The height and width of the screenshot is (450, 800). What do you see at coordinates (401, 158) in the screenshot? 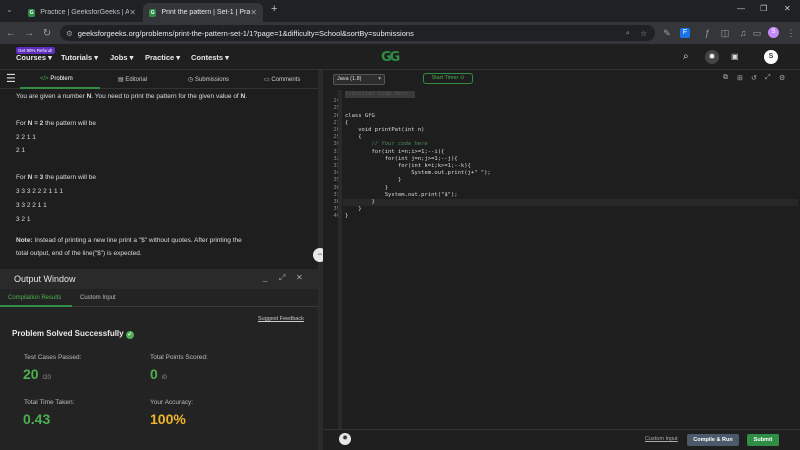
I see `code-line: for(int j=n;j>=1;--j){` at bounding box center [401, 158].